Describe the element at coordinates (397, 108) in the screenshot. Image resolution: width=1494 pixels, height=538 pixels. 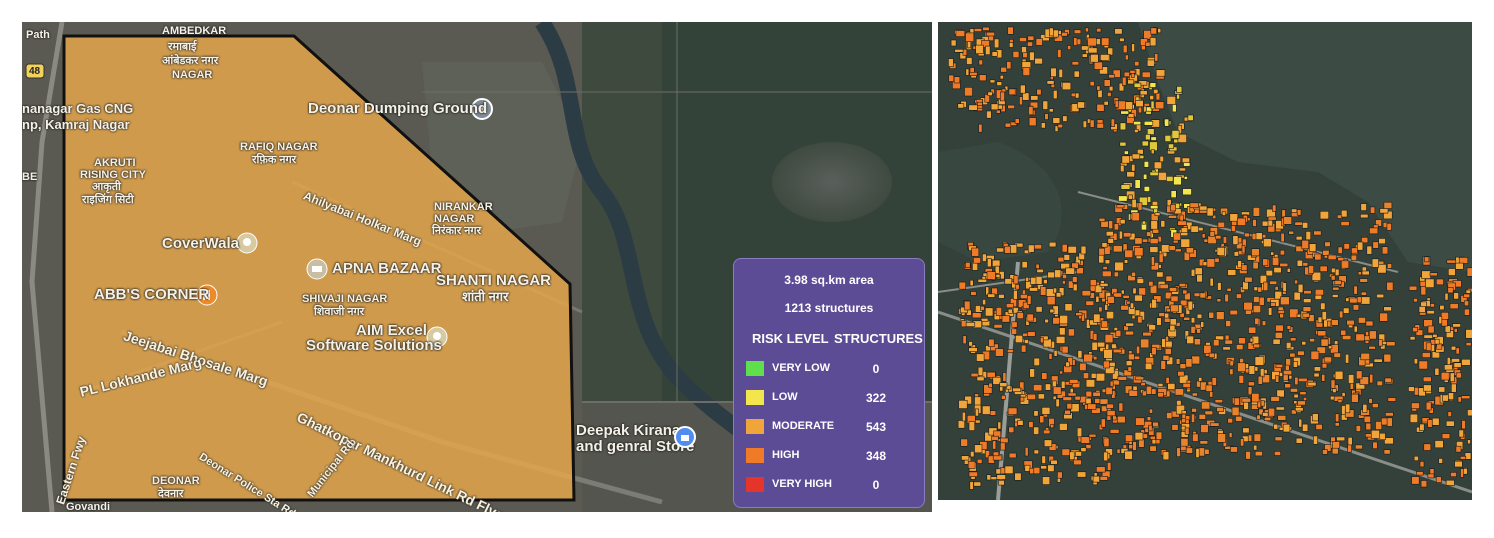
I see `deonar-dumping-ground-label: Deonar Dumping Ground` at that location.